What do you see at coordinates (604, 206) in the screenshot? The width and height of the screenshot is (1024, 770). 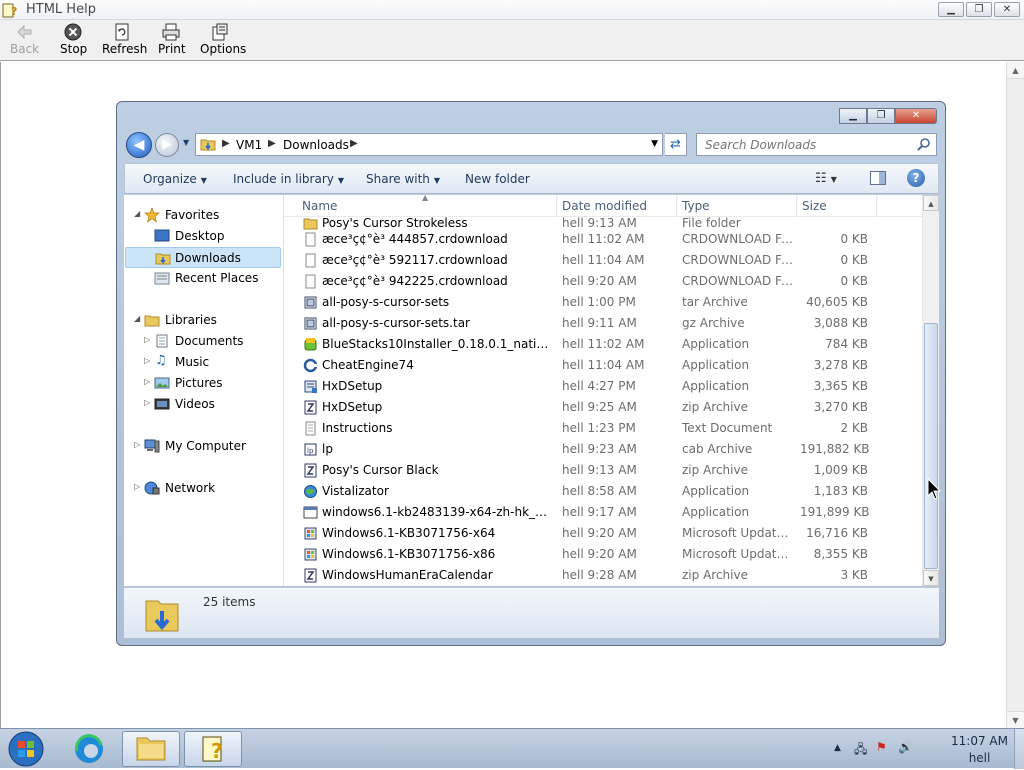 I see `column-date-modified: Date modified` at bounding box center [604, 206].